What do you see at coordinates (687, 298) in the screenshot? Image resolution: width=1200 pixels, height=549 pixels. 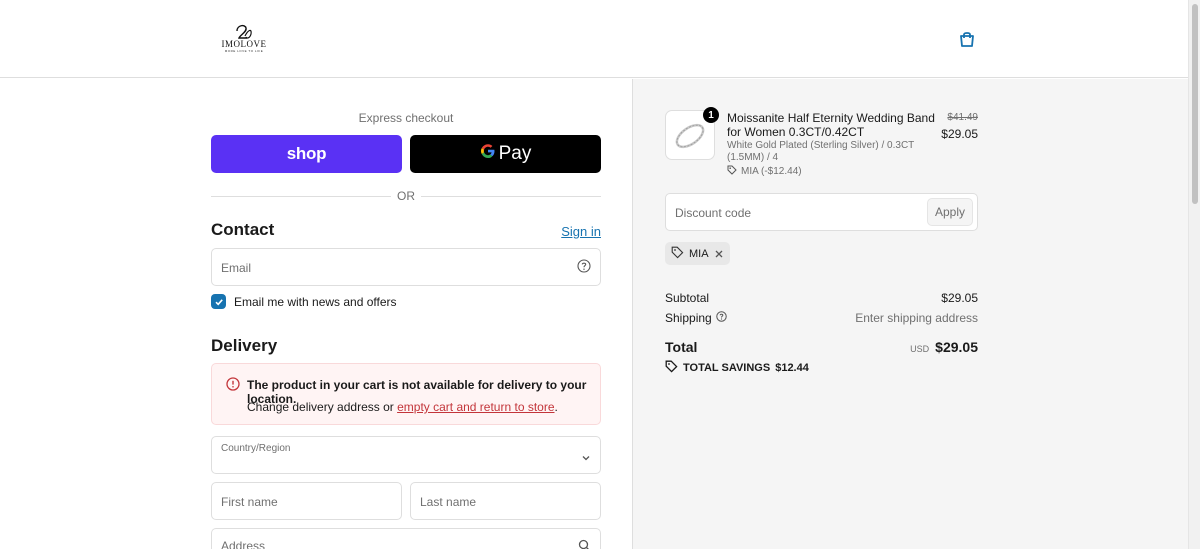 I see `subtotal-label: Subtotal` at bounding box center [687, 298].